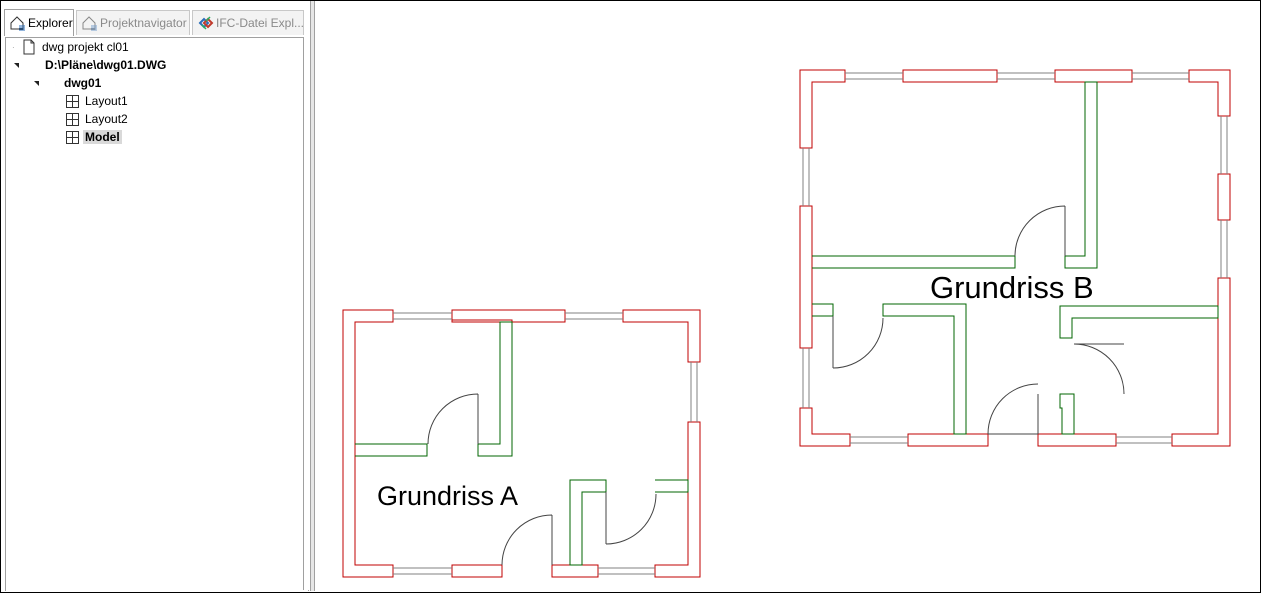 This screenshot has height=594, width=1261. Describe the element at coordinates (102, 137) in the screenshot. I see `tree-item-model-label: Model` at that location.